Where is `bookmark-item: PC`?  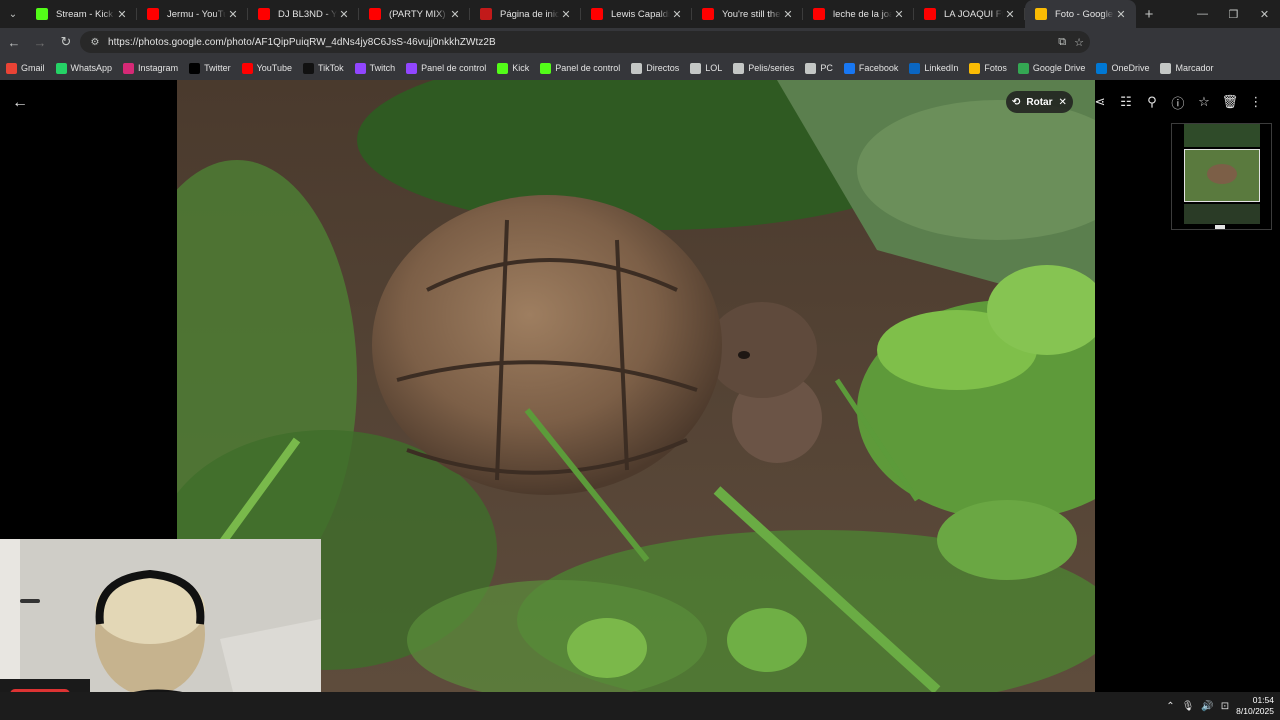
bookmark-item: PC is located at coordinates (819, 68).